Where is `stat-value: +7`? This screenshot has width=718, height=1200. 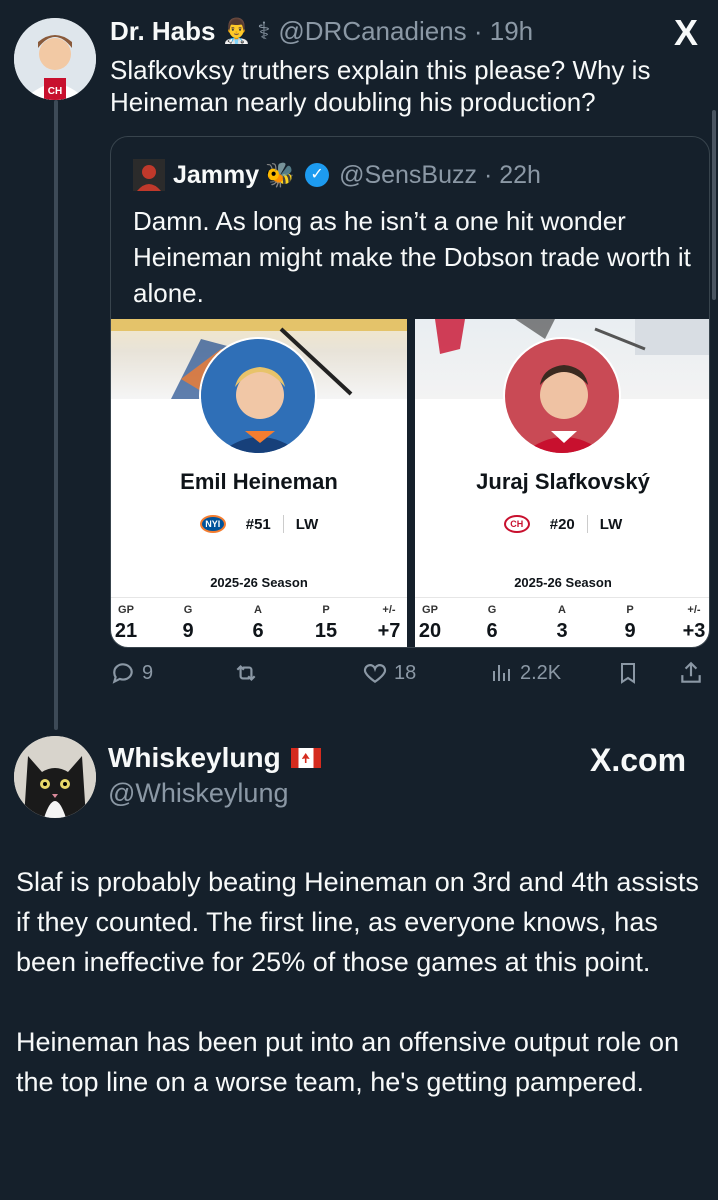 stat-value: +7 is located at coordinates (389, 631).